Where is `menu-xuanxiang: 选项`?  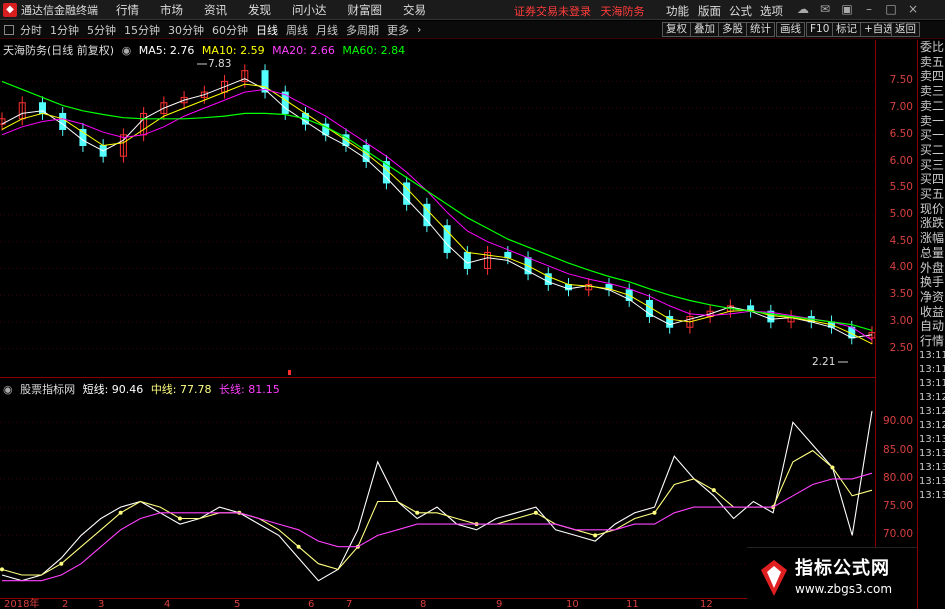 menu-xuanxiang: 选项 is located at coordinates (771, 11).